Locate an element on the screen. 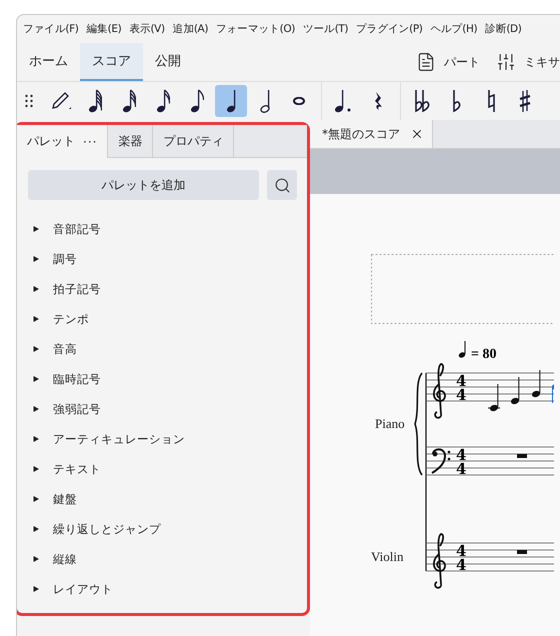 Image resolution: width=560 pixels, height=636 pixels. flat-icon is located at coordinates (457, 101).